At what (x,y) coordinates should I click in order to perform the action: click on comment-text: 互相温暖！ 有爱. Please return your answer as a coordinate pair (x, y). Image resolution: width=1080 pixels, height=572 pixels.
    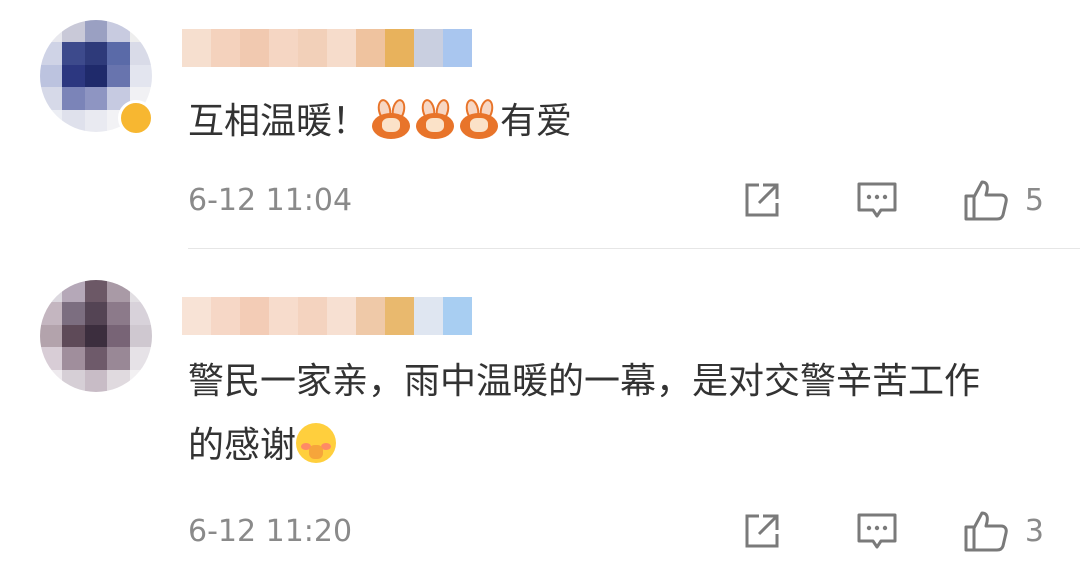
    Looking at the image, I should click on (599, 122).